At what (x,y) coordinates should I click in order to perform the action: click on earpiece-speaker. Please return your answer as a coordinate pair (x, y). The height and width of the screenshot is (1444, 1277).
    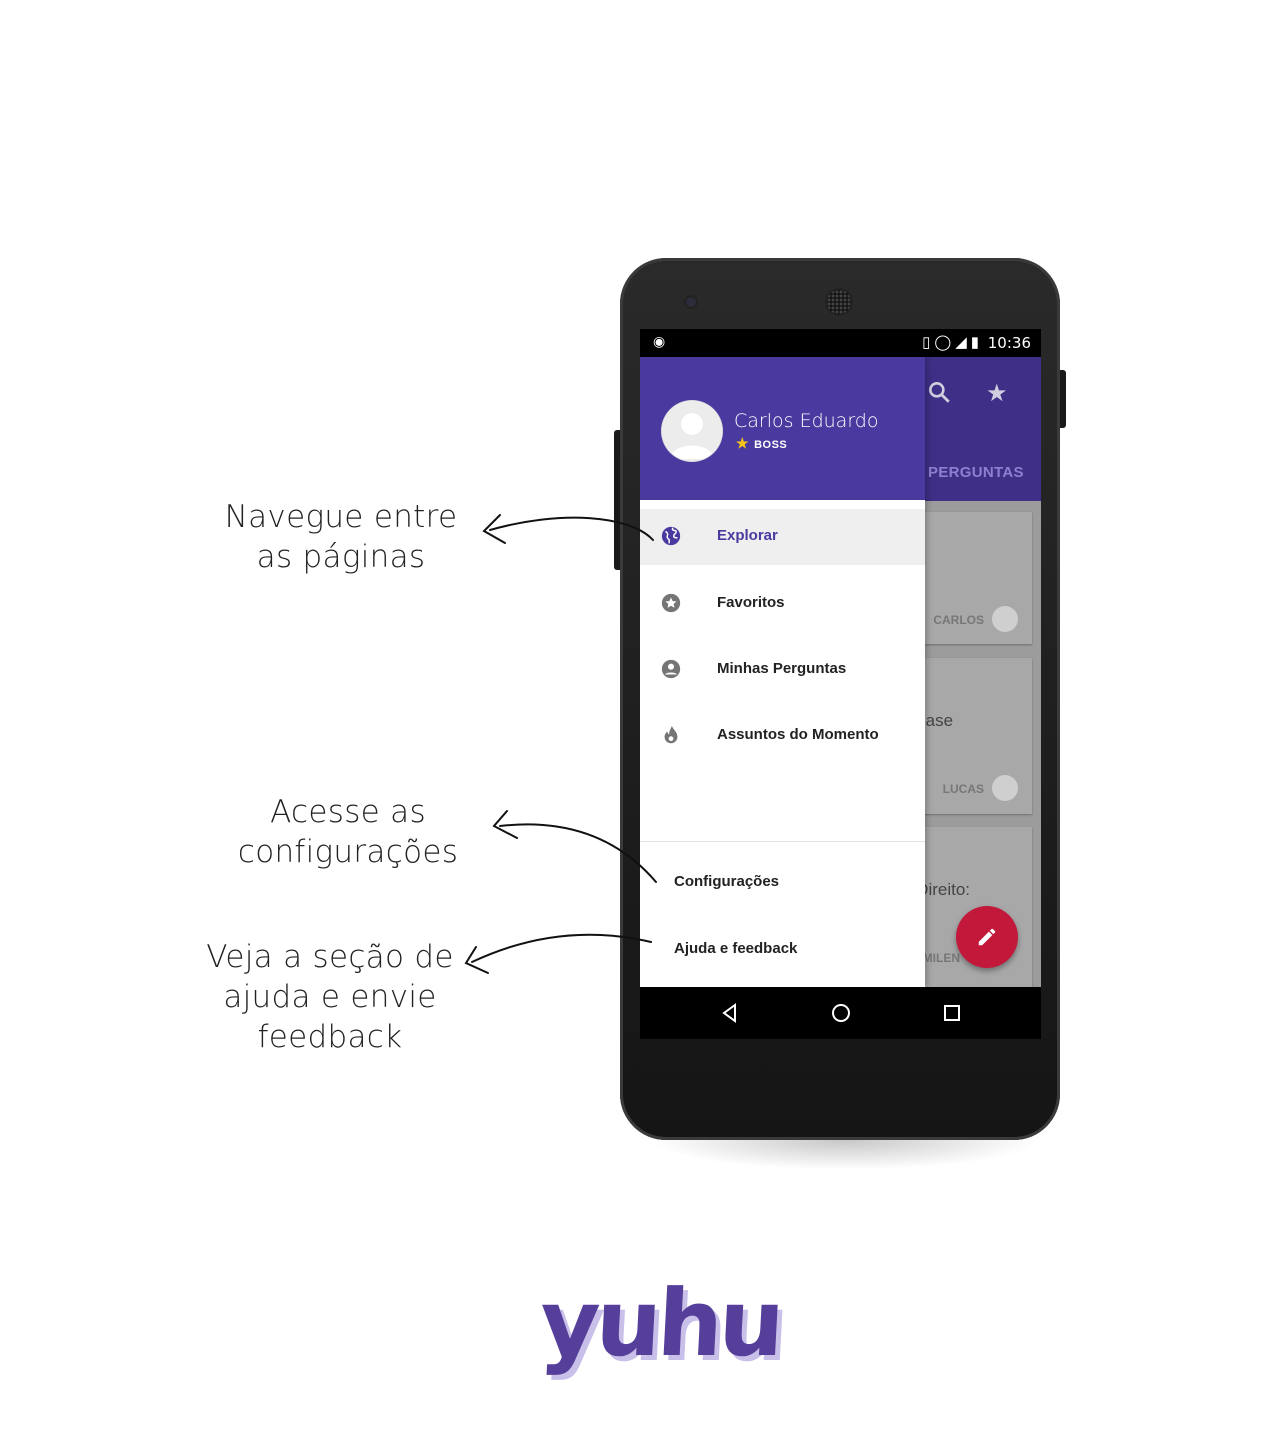
    Looking at the image, I should click on (839, 302).